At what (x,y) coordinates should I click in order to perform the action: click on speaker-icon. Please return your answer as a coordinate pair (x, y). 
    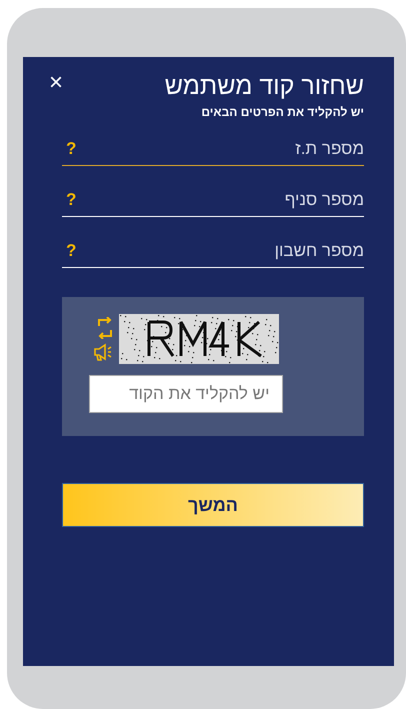
    Looking at the image, I should click on (102, 352).